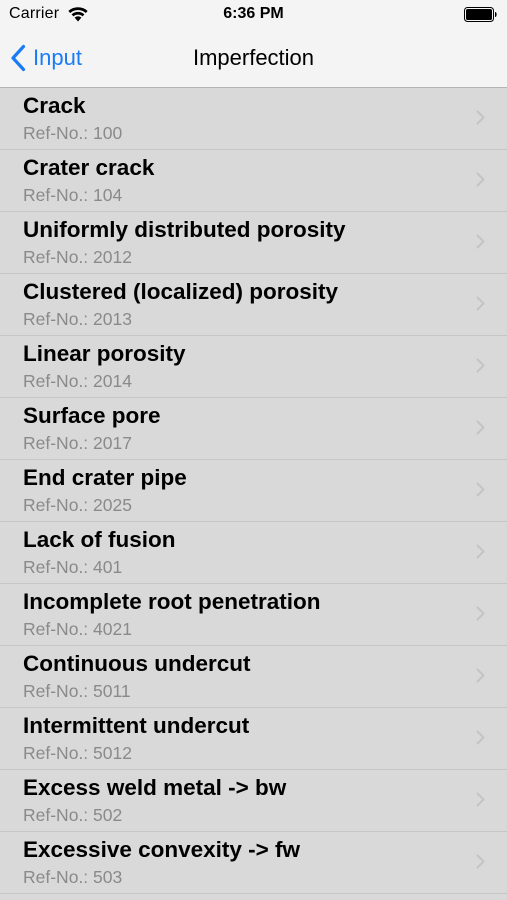 The height and width of the screenshot is (900, 507). Describe the element at coordinates (253, 429) in the screenshot. I see `list-item: Surface pore Ref-No.: 2017` at that location.